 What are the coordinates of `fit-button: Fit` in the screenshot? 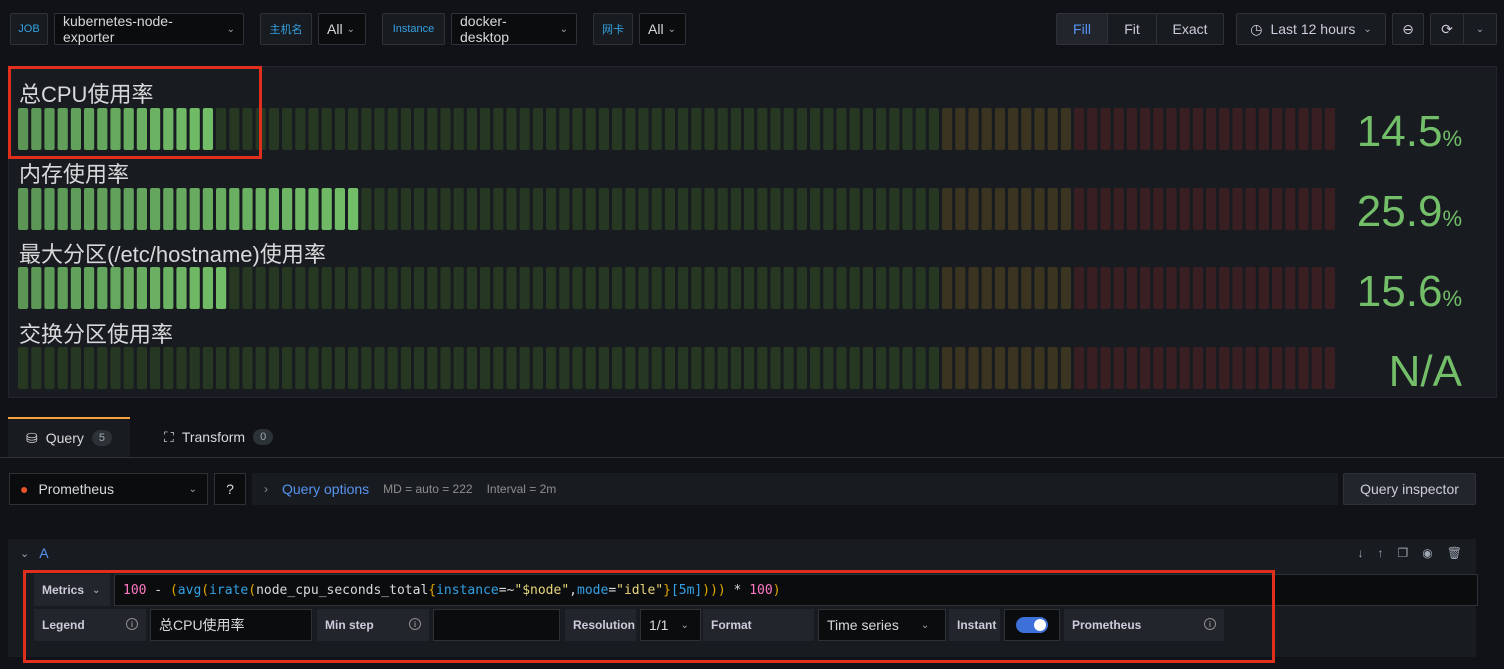 It's located at (1132, 29).